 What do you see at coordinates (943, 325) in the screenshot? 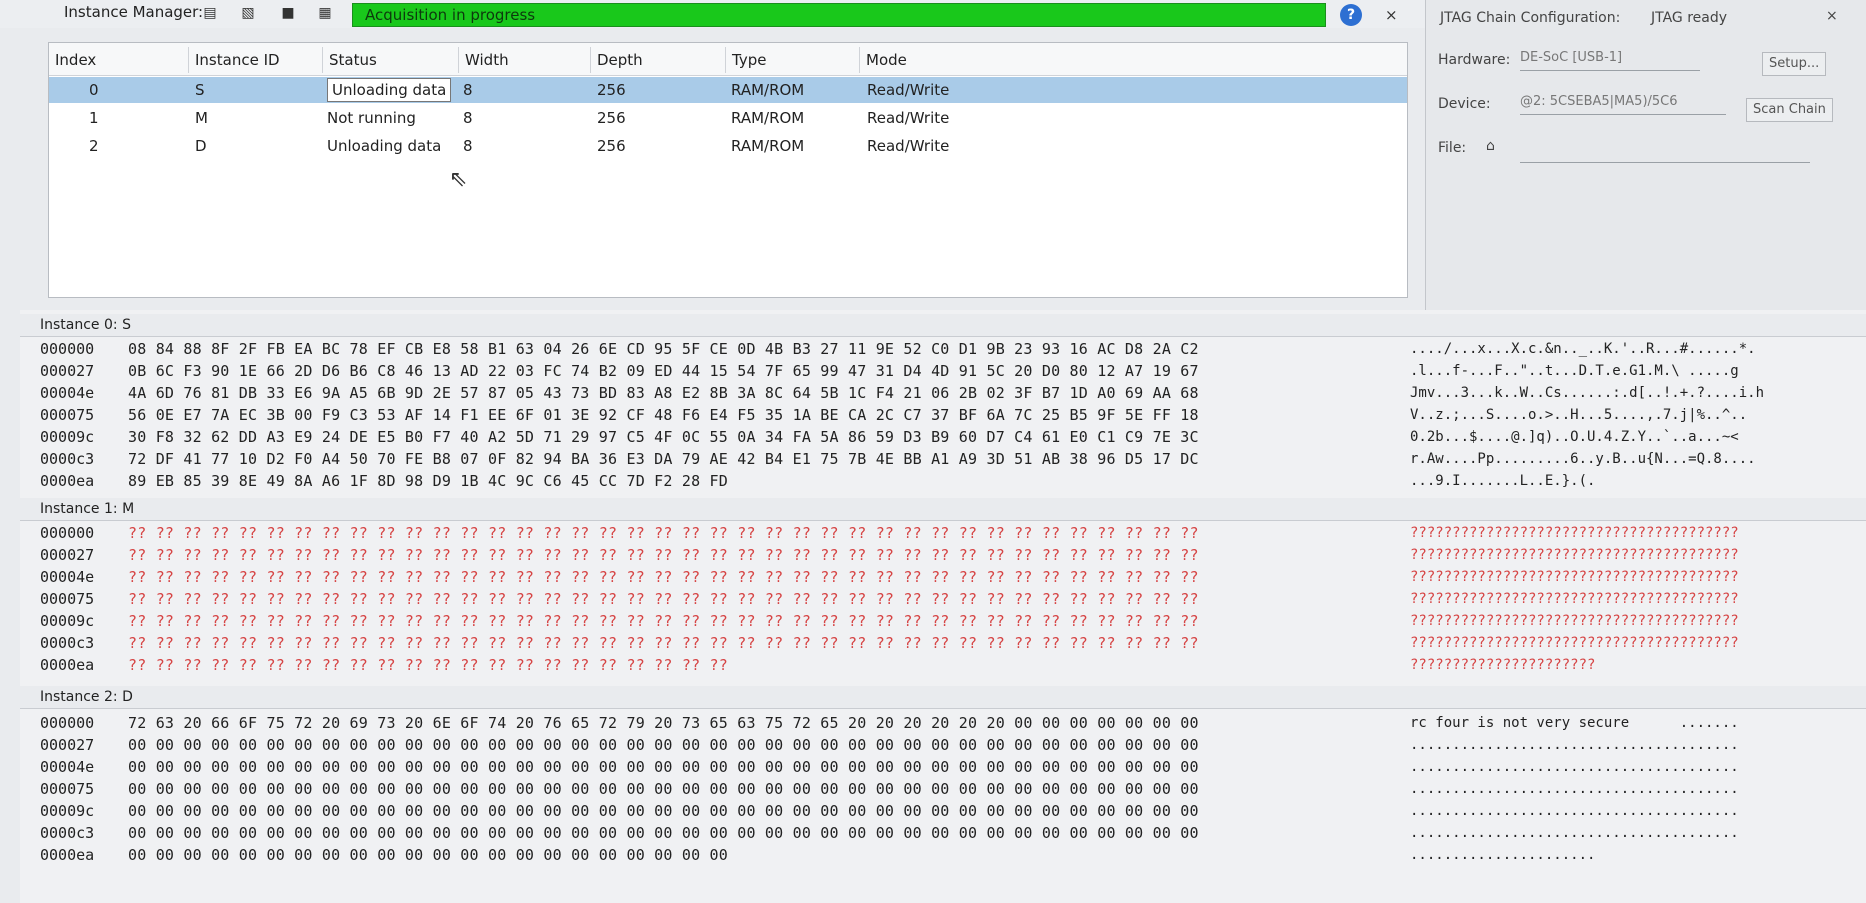
I see `section-title-instance-0: Instance 0: S` at bounding box center [943, 325].